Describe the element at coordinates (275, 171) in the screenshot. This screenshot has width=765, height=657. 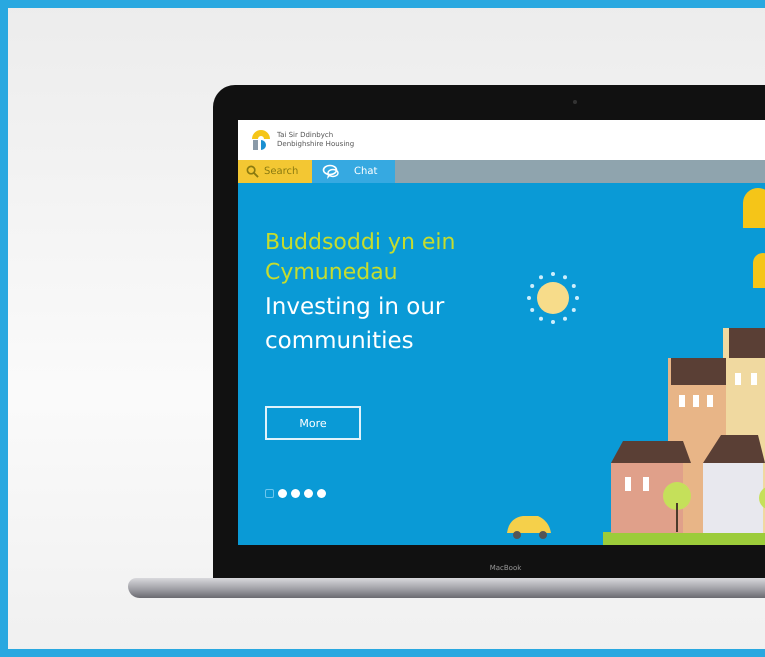
I see `search-button: Search` at that location.